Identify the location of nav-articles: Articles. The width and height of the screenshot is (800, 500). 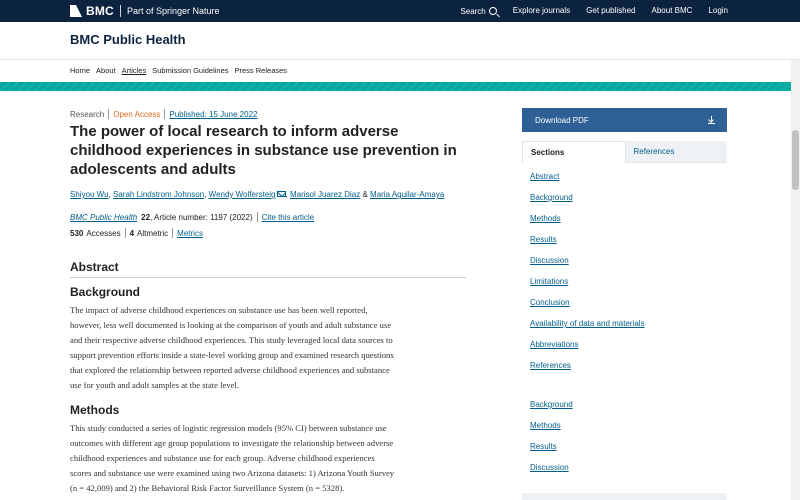
(134, 70).